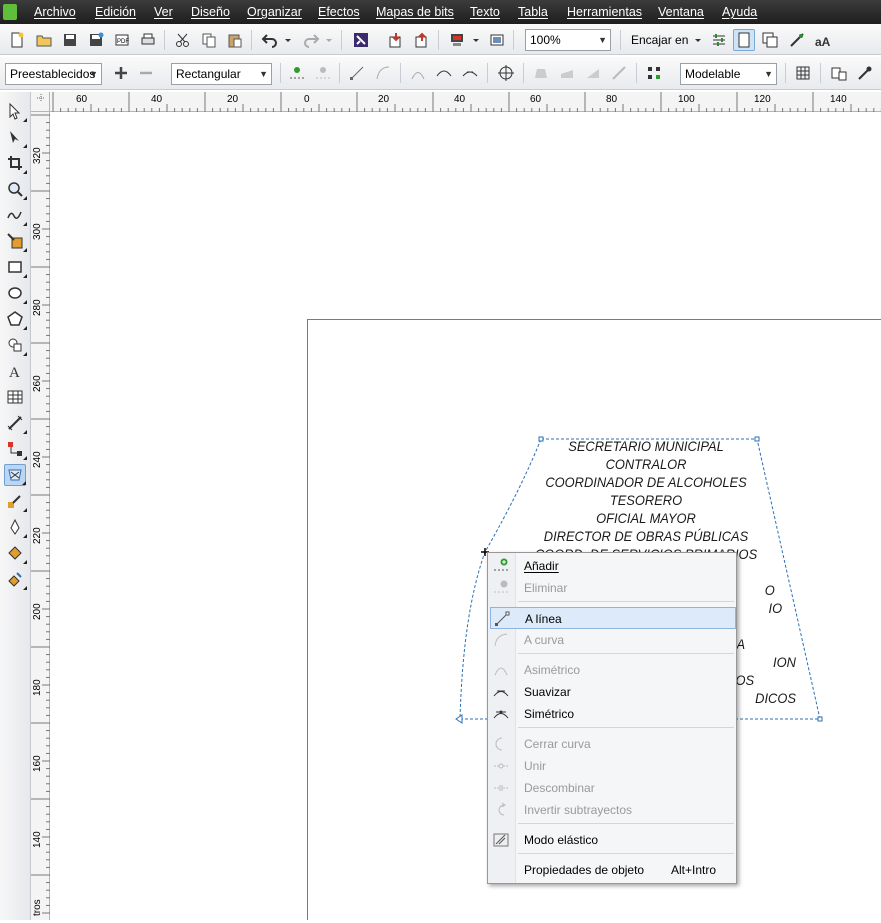 The image size is (881, 923). What do you see at coordinates (418, 73) in the screenshot?
I see `convert-to-line-icon` at bounding box center [418, 73].